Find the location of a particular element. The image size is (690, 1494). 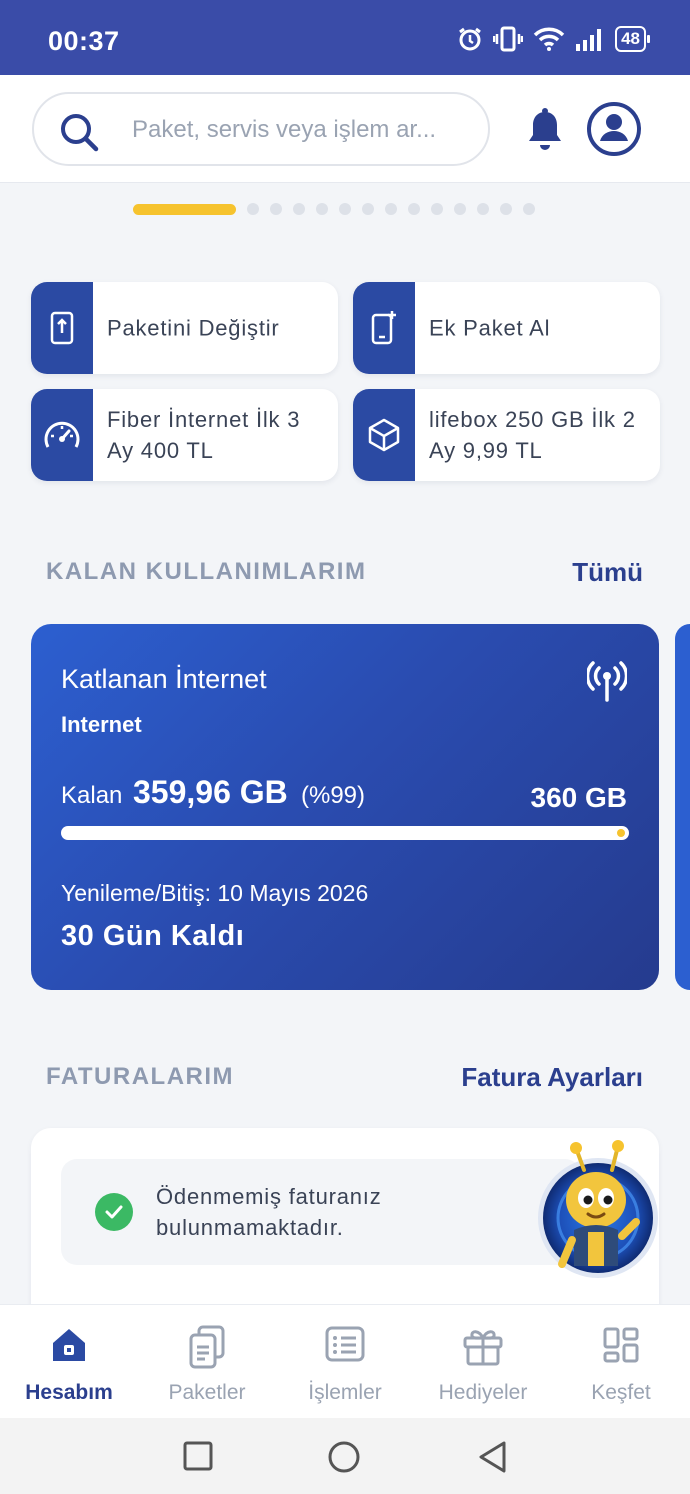

nav-label: Paketler is located at coordinates (207, 1392).